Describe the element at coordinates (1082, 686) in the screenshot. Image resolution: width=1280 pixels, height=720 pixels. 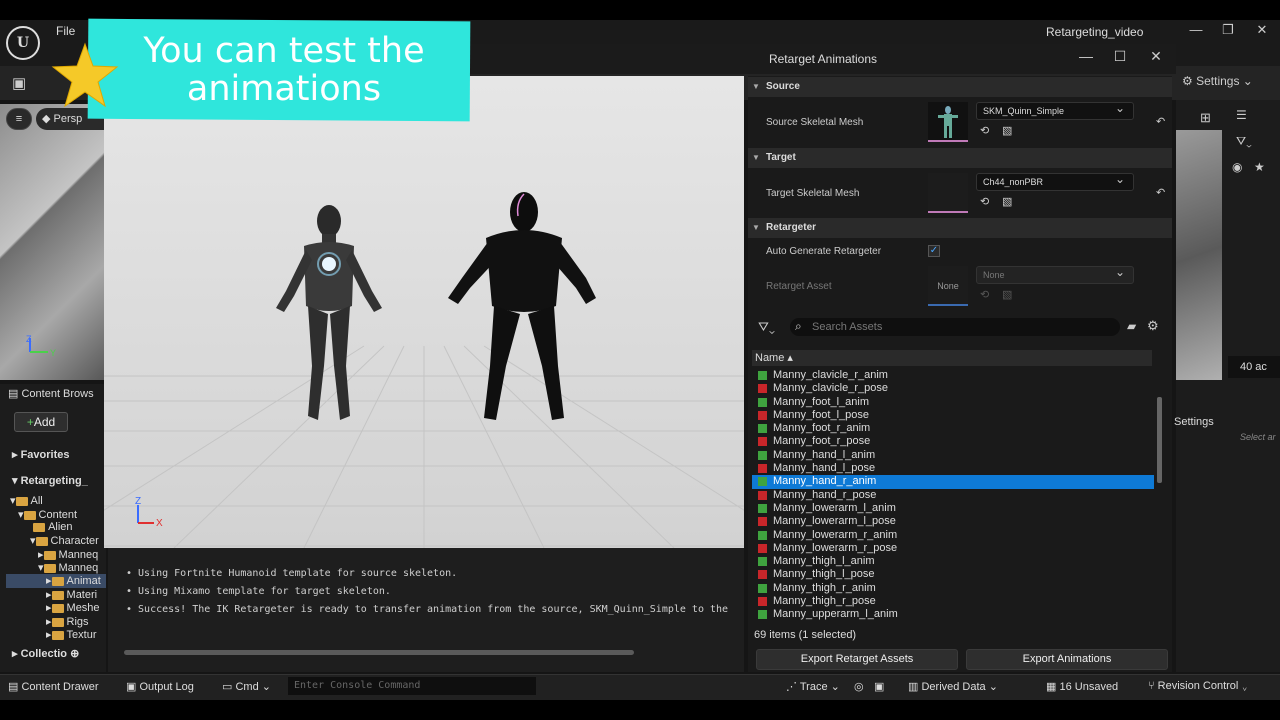
I see `unsaved-button: ▦ 16 Unsaved` at that location.